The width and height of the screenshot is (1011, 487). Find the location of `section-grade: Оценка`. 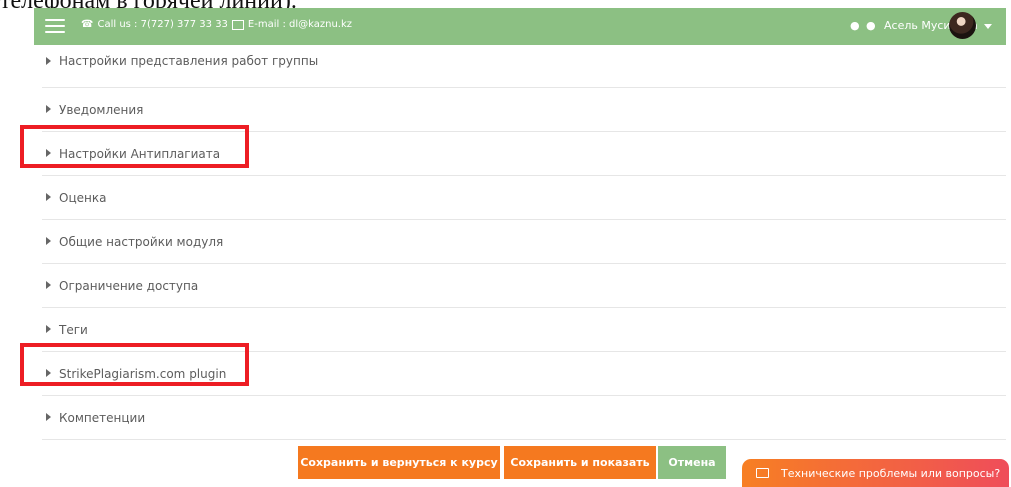

section-grade: Оценка is located at coordinates (524, 198).